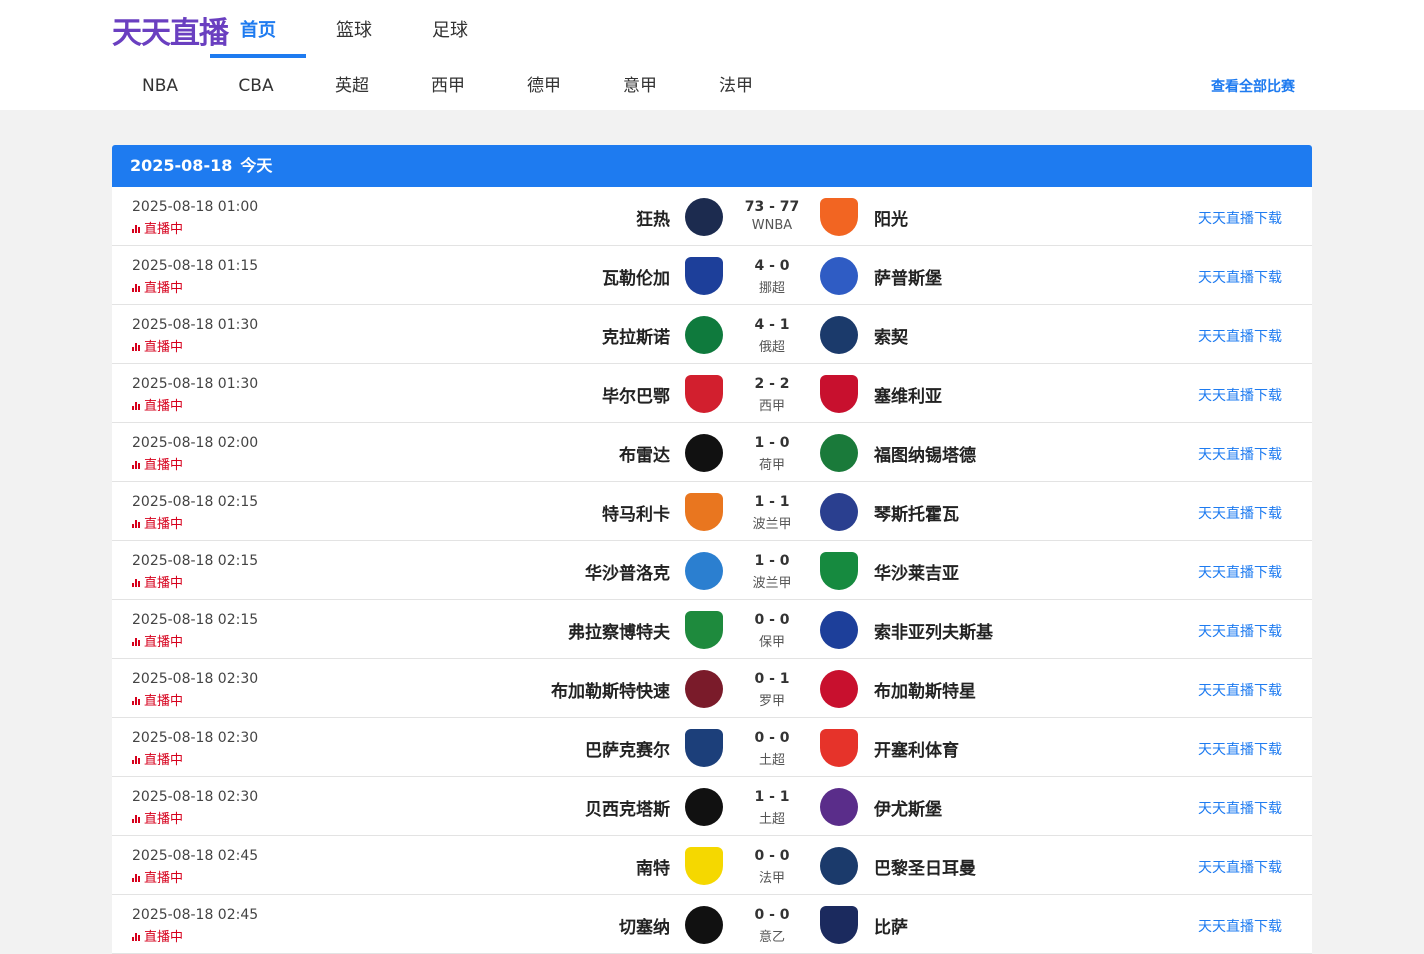 The width and height of the screenshot is (1424, 954). I want to click on away-team-name: 阳光, so click(891, 217).